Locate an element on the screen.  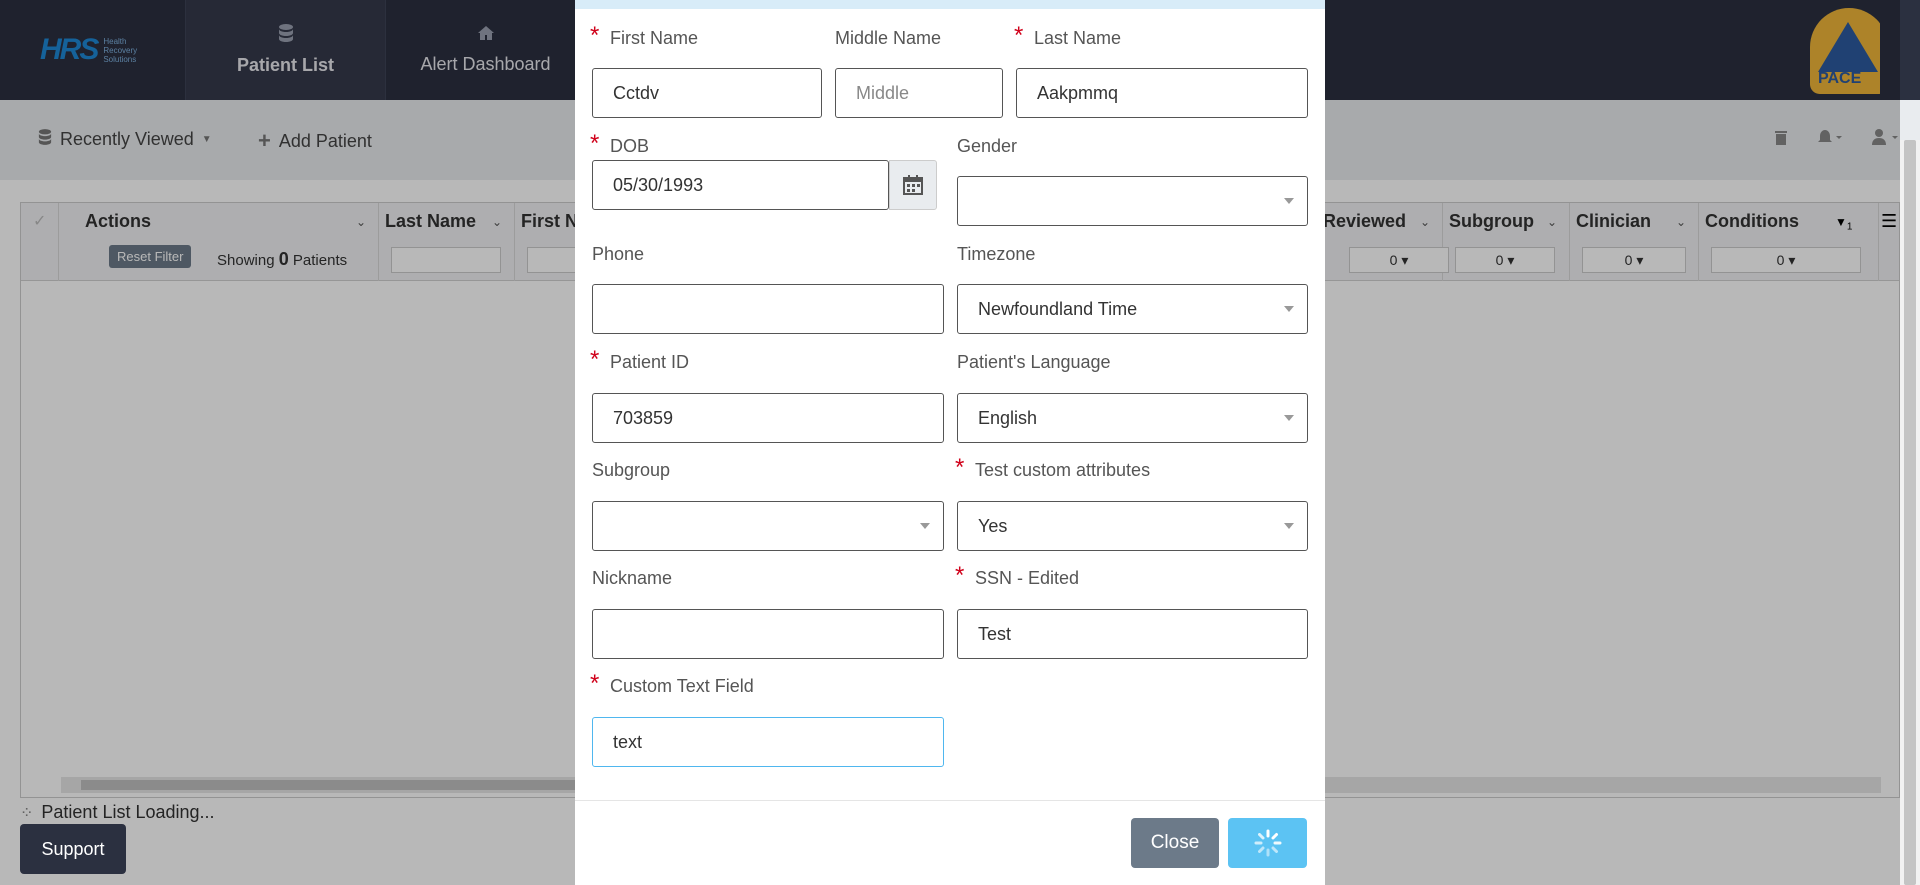
custom-attributes-select: Yes is located at coordinates (1132, 526).